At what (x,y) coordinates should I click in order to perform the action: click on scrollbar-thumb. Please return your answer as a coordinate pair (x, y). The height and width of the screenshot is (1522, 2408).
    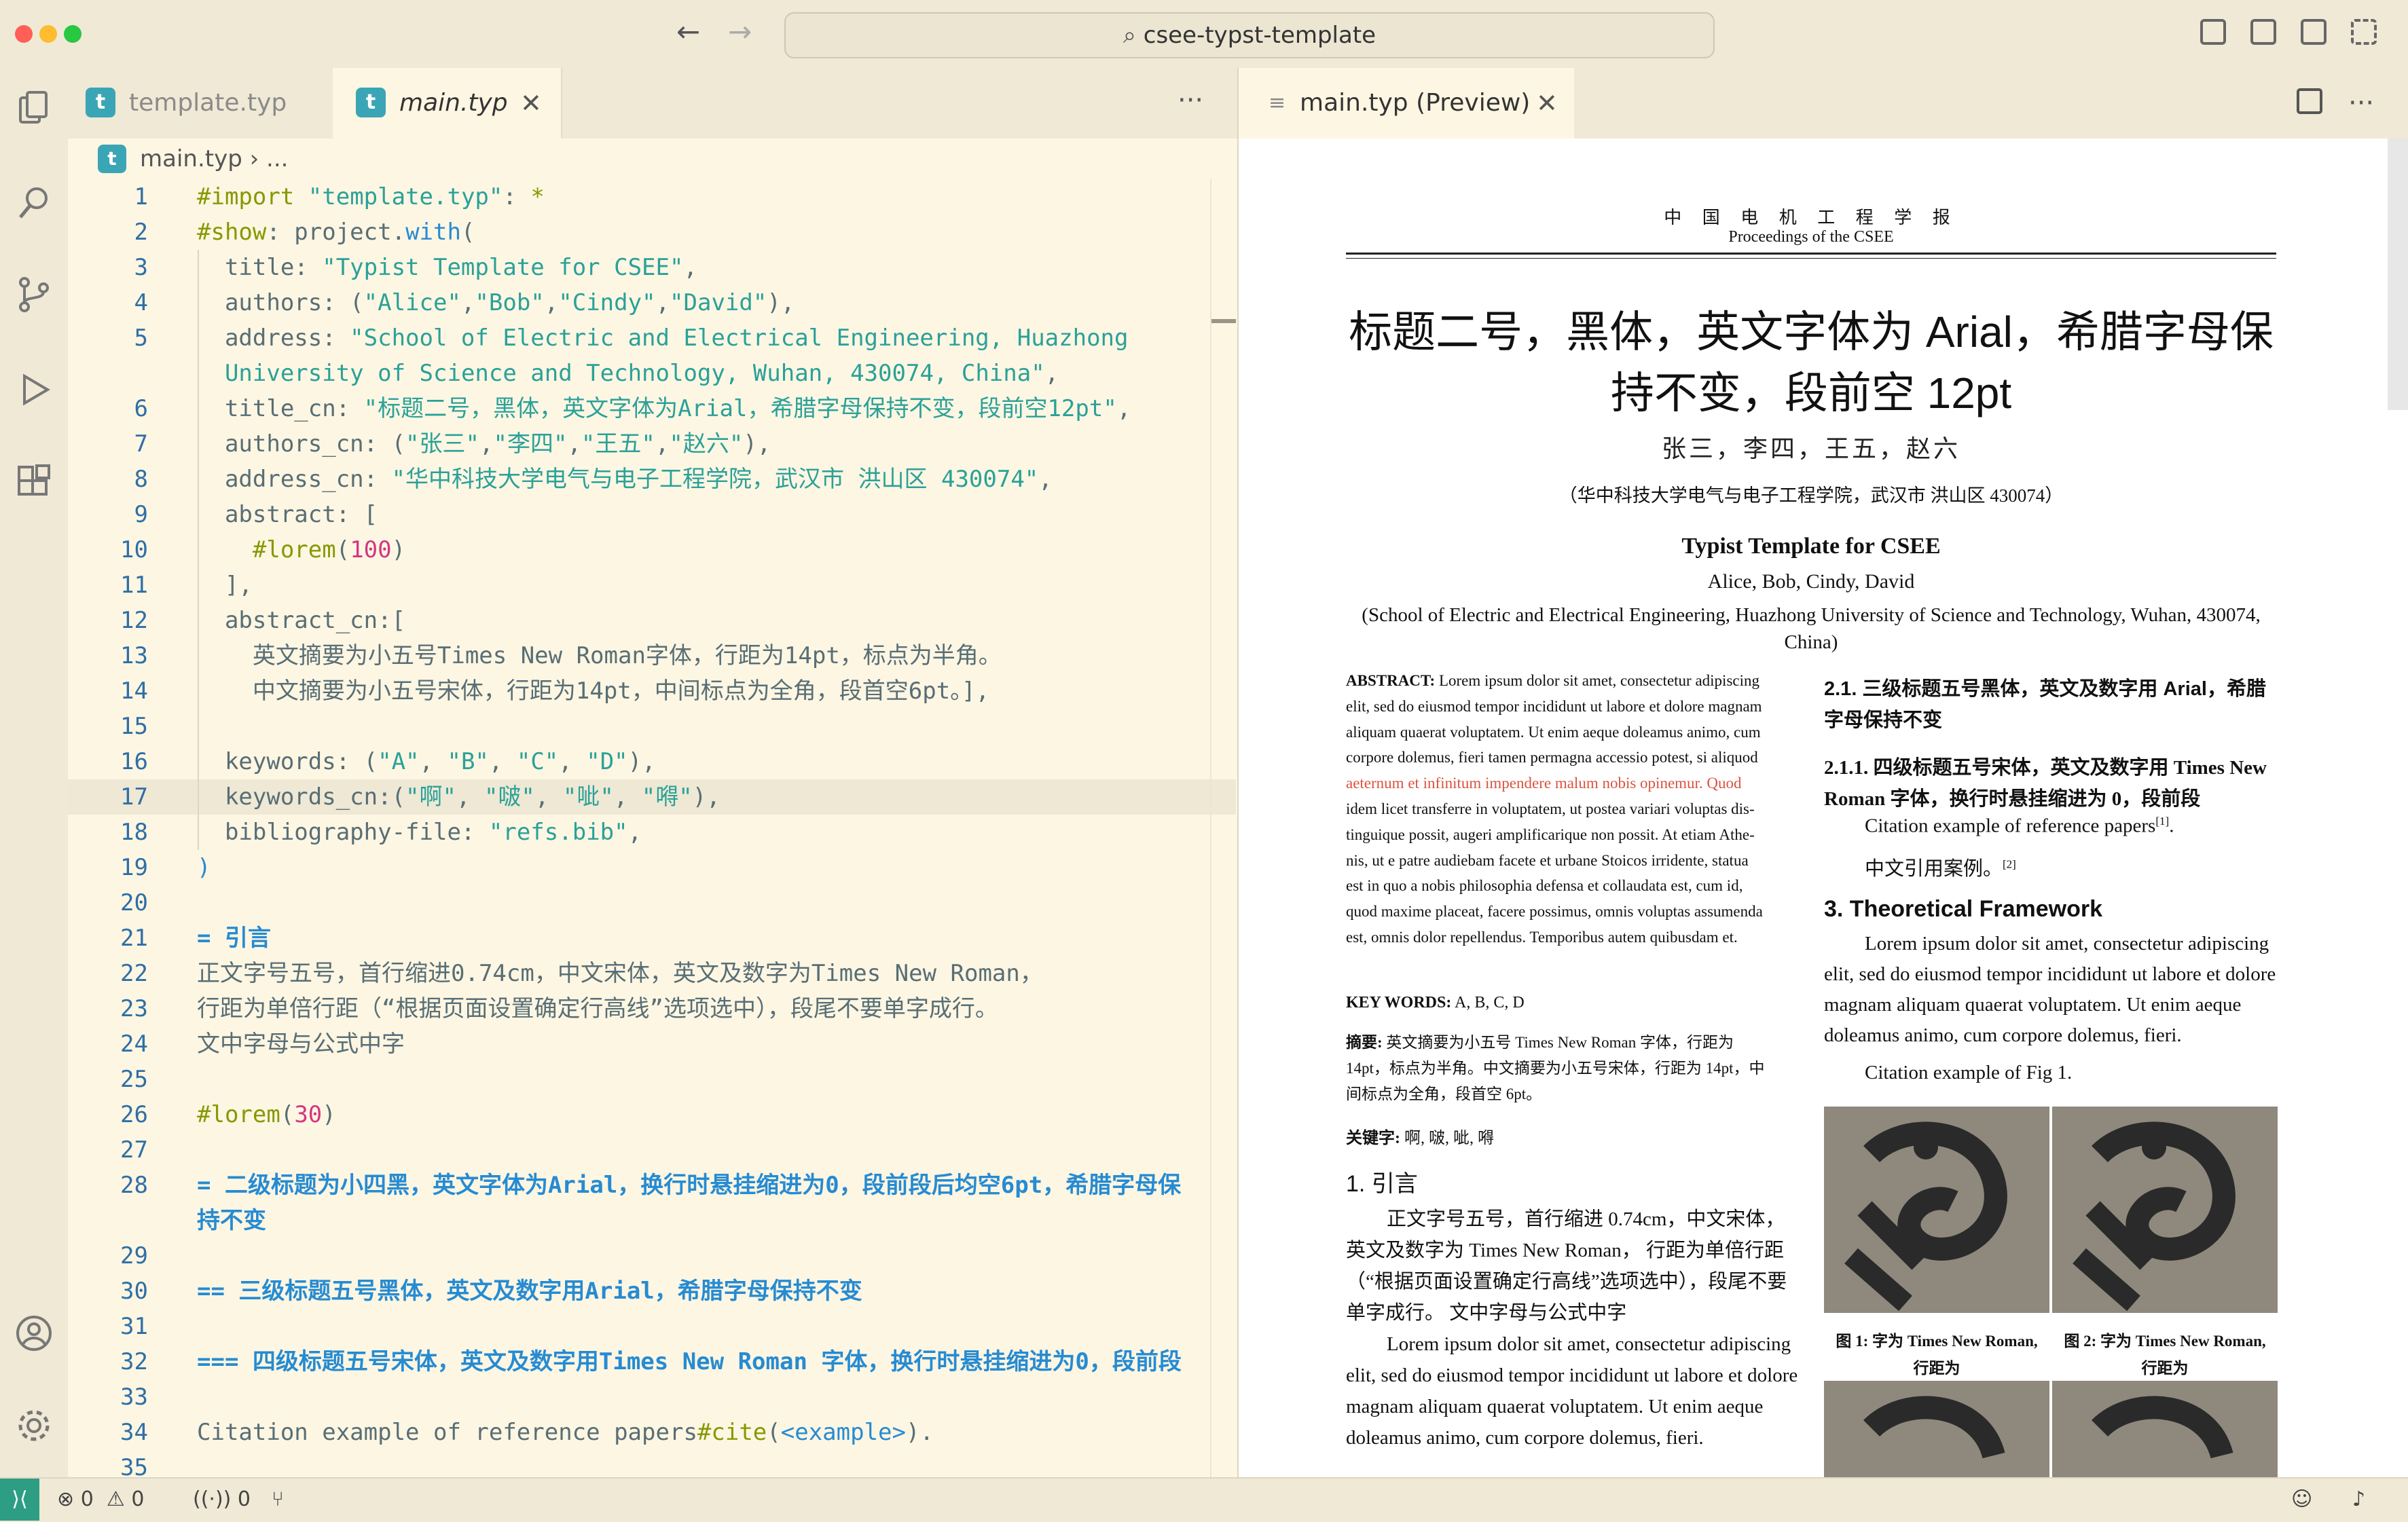
    Looking at the image, I should click on (1223, 321).